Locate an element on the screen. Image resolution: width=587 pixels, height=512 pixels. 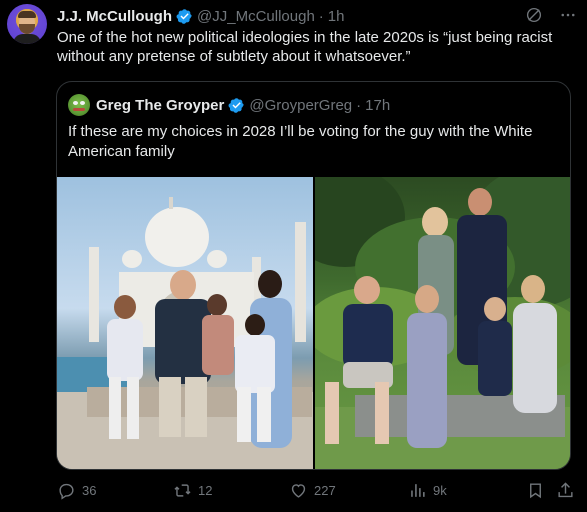
reply-count: 36 is located at coordinates (89, 490).